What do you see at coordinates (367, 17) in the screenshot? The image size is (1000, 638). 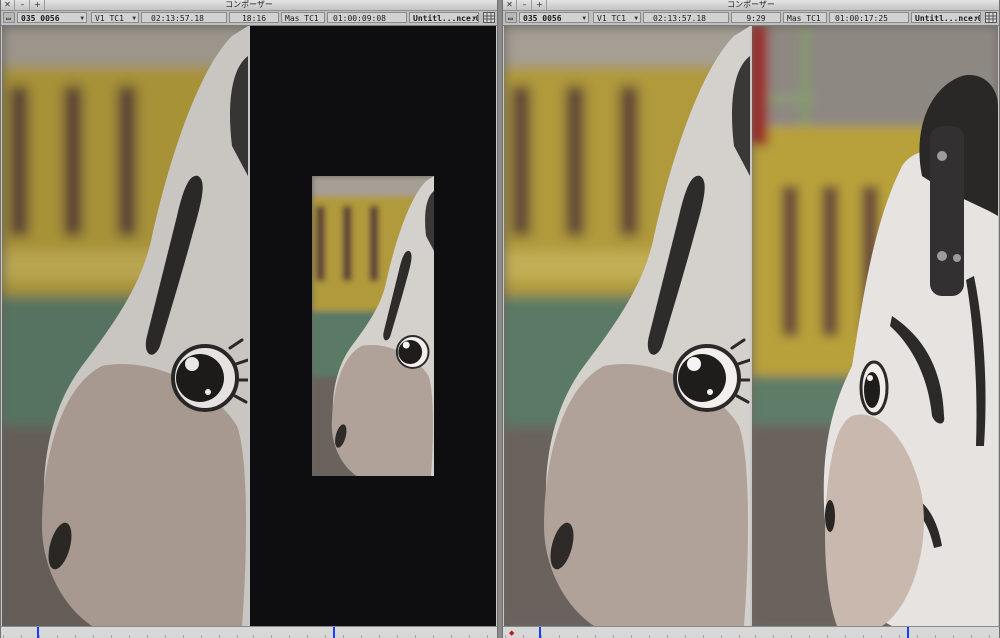 I see `record-timecode: 01:00:09:08` at bounding box center [367, 17].